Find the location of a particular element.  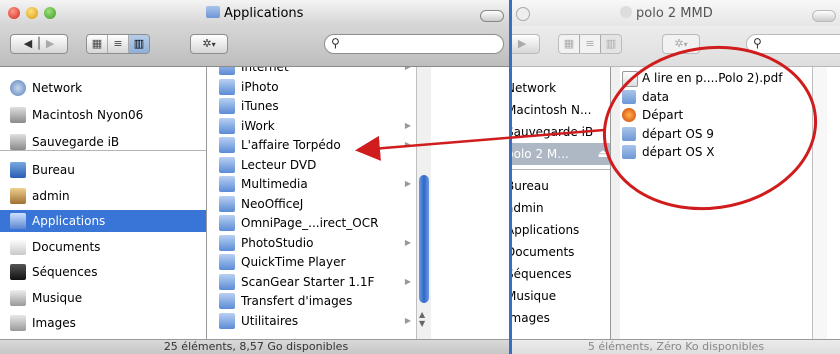

file-label: départ OS 9 is located at coordinates (678, 133).